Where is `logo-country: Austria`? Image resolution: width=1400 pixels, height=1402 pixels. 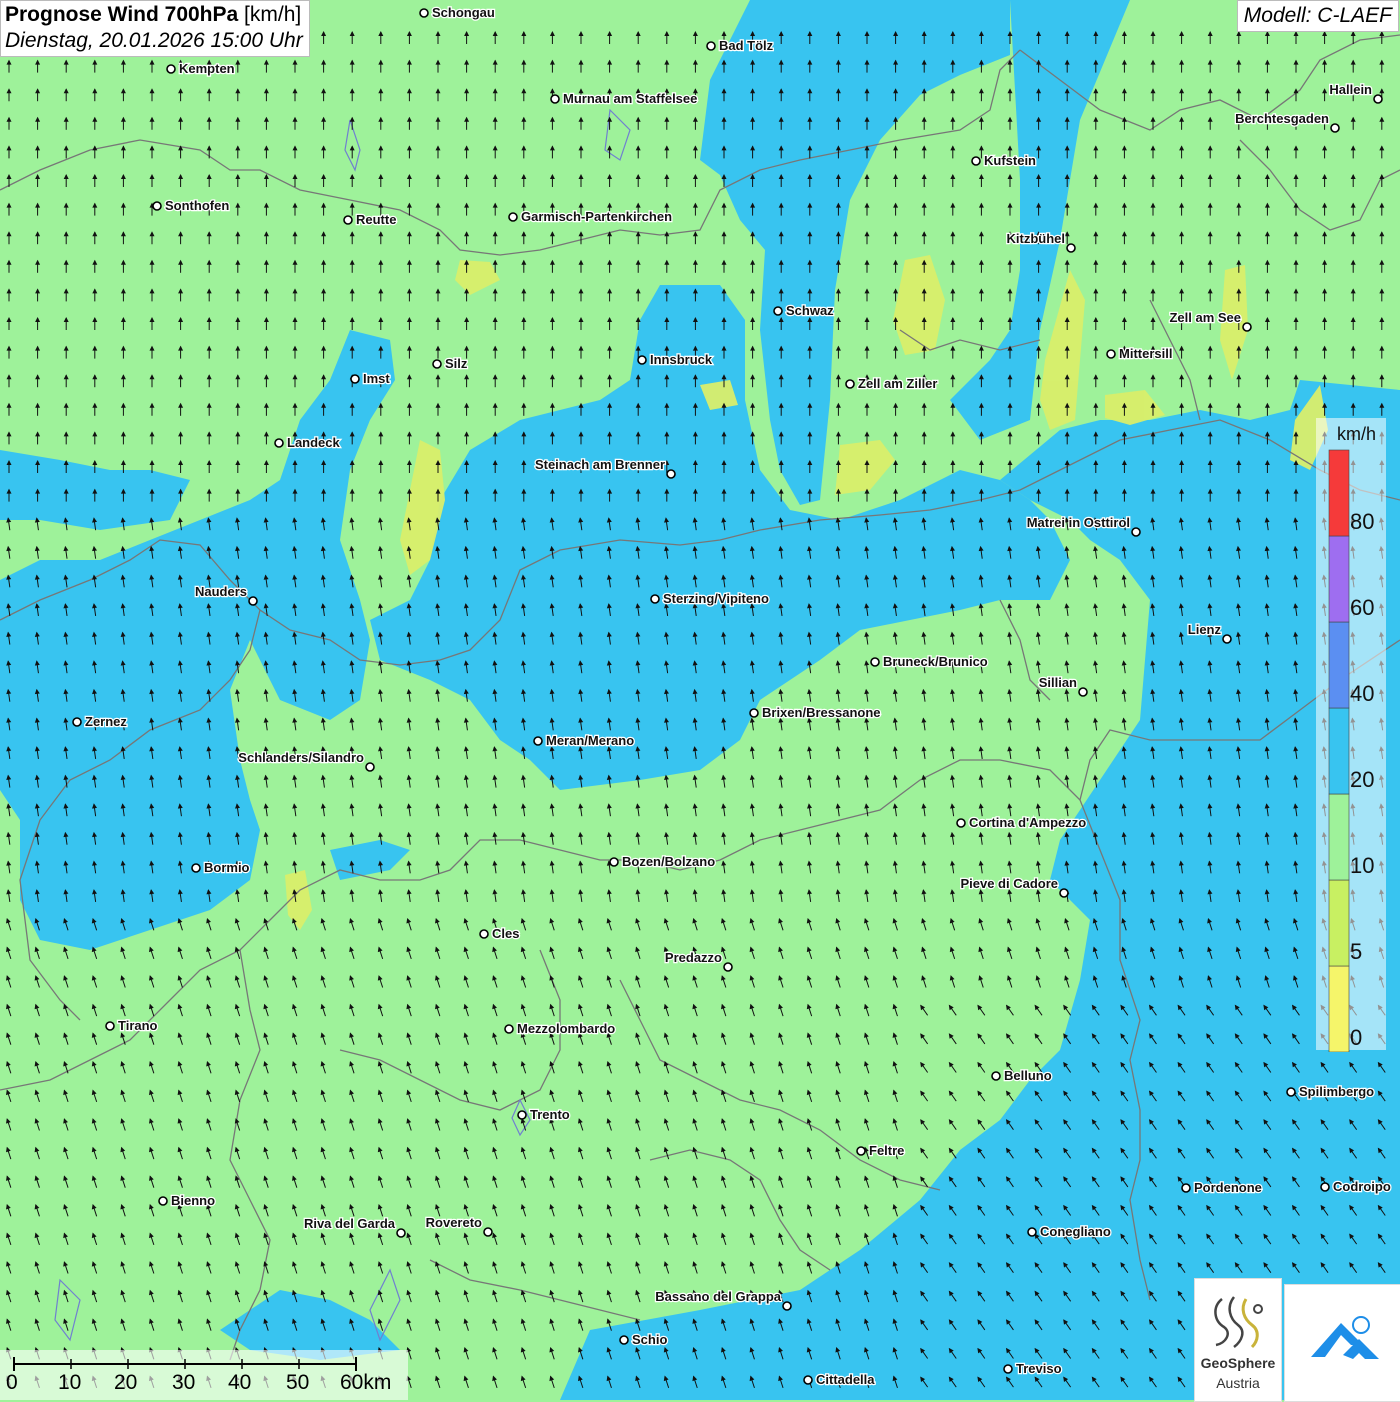
logo-country: Austria is located at coordinates (1238, 1383).